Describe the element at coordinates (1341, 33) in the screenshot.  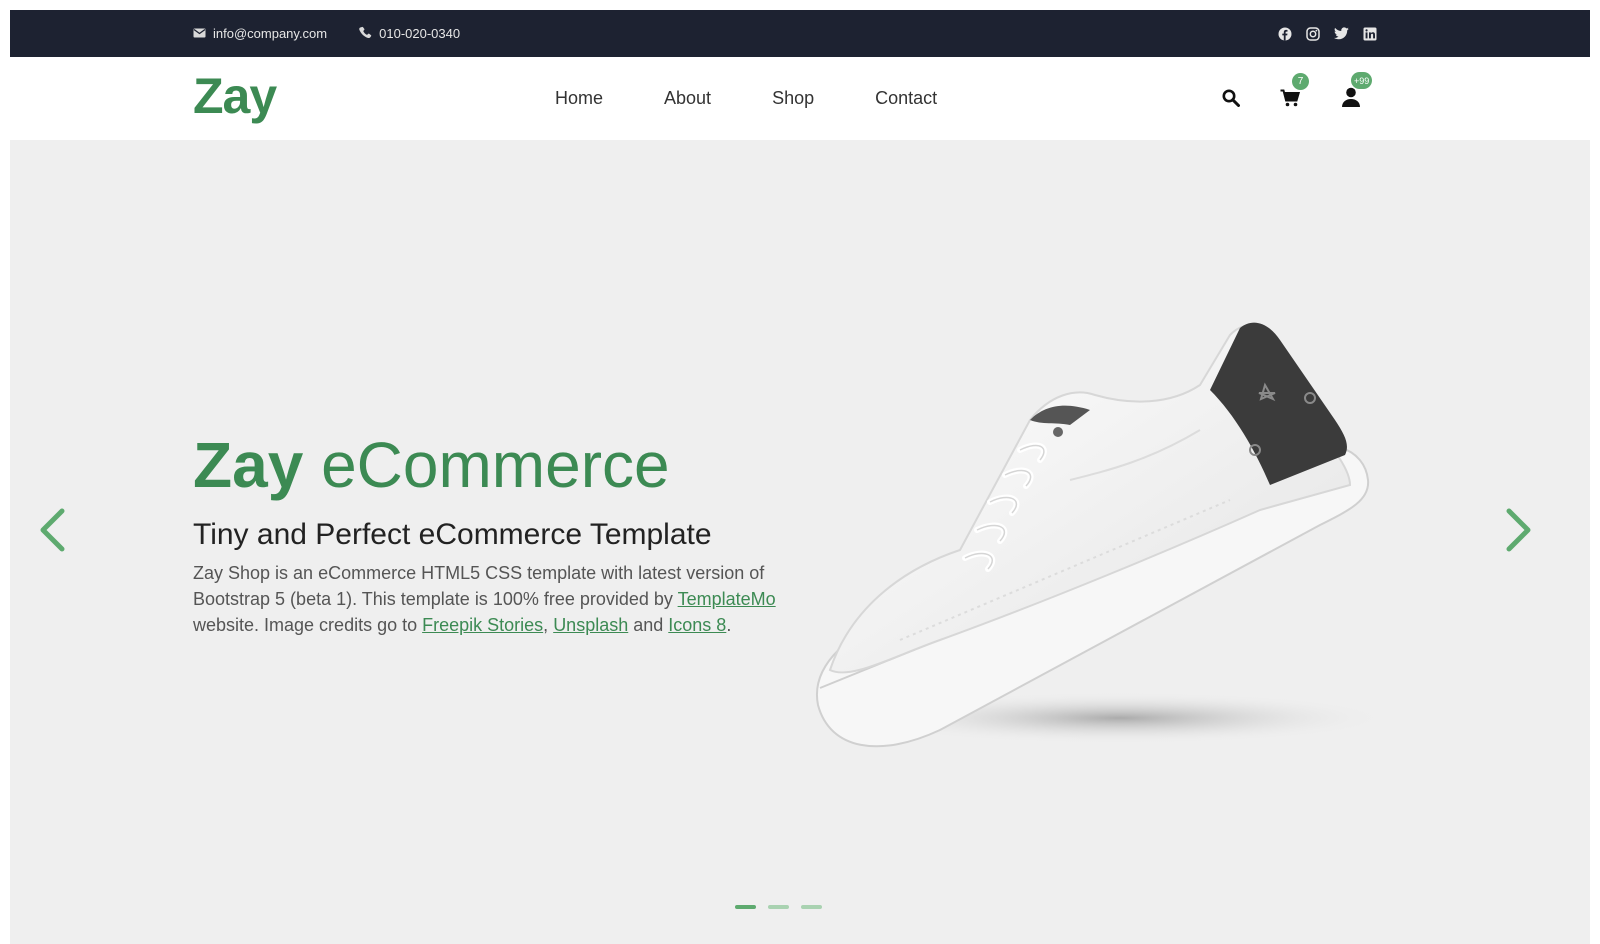
I see `twitter-icon` at that location.